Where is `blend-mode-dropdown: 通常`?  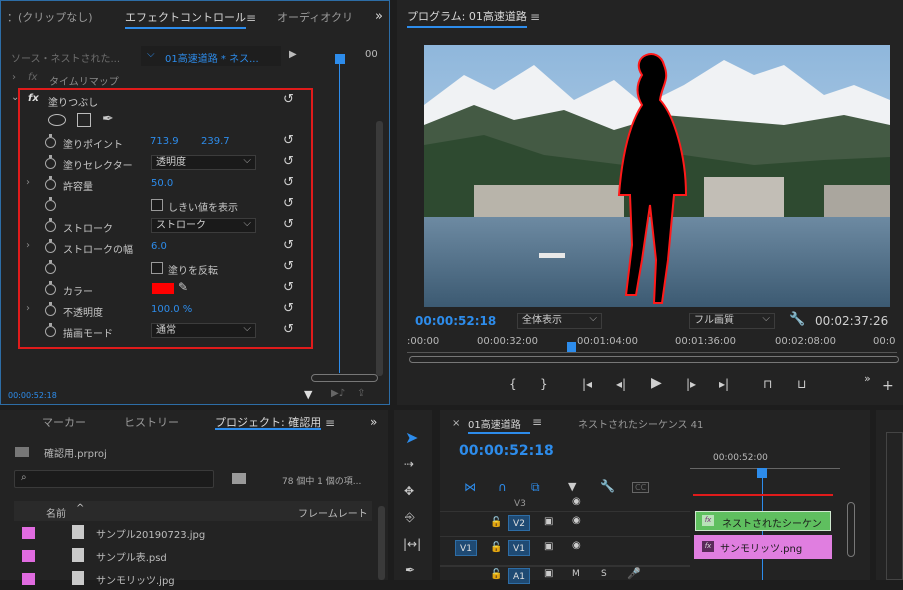 blend-mode-dropdown: 通常 is located at coordinates (203, 330).